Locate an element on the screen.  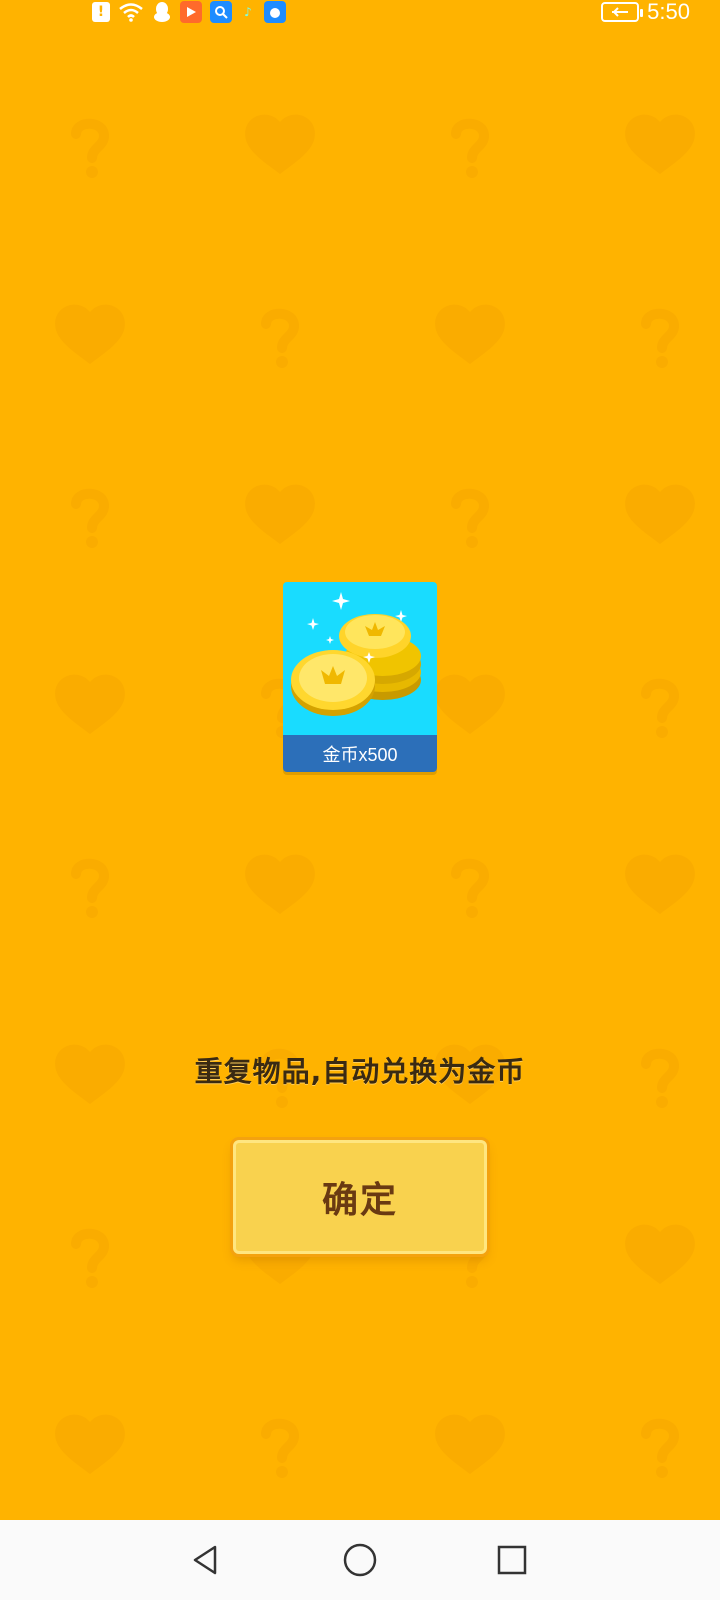
alert-icon: ! is located at coordinates (101, 12).